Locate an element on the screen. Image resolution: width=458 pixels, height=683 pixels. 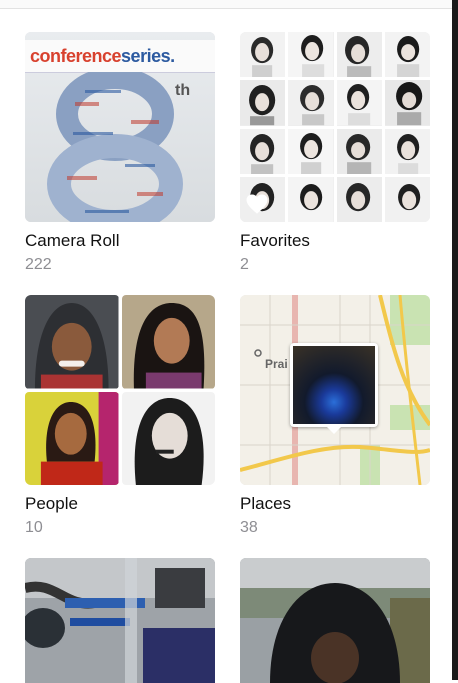
album-thumbnail: conferenceseries. th is located at coordinates (120, 127).